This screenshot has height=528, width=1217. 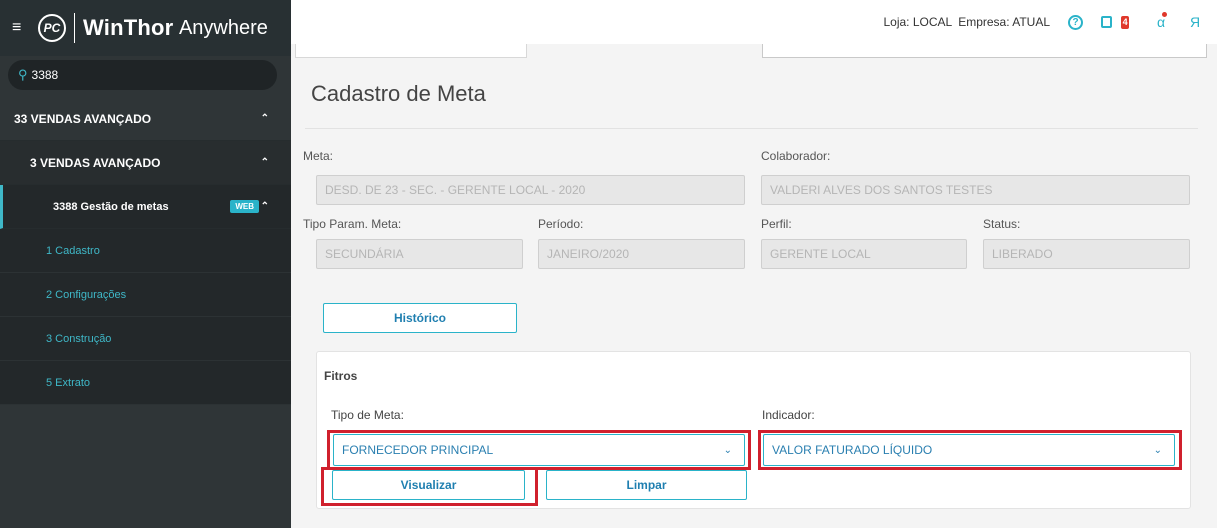 I want to click on sidebar-item-vendas-avancado-3: 3 VENDAS AVANÇADO ⌃, so click(x=145, y=163).